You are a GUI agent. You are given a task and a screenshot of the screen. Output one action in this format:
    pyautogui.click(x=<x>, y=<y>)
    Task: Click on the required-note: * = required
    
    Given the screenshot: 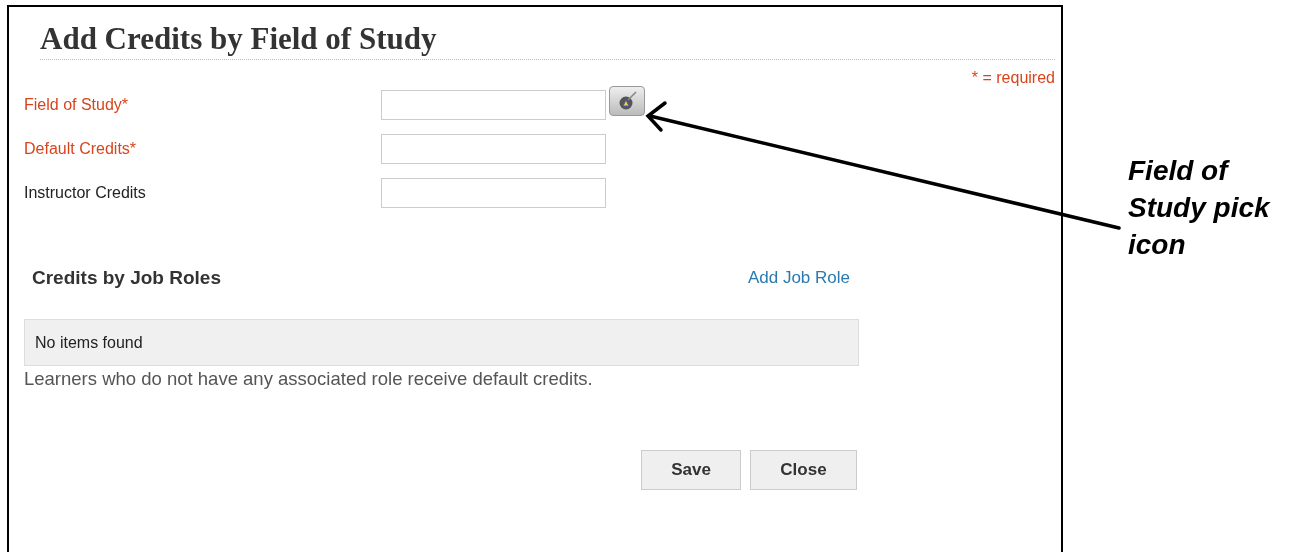 What is the action you would take?
    pyautogui.click(x=1013, y=78)
    